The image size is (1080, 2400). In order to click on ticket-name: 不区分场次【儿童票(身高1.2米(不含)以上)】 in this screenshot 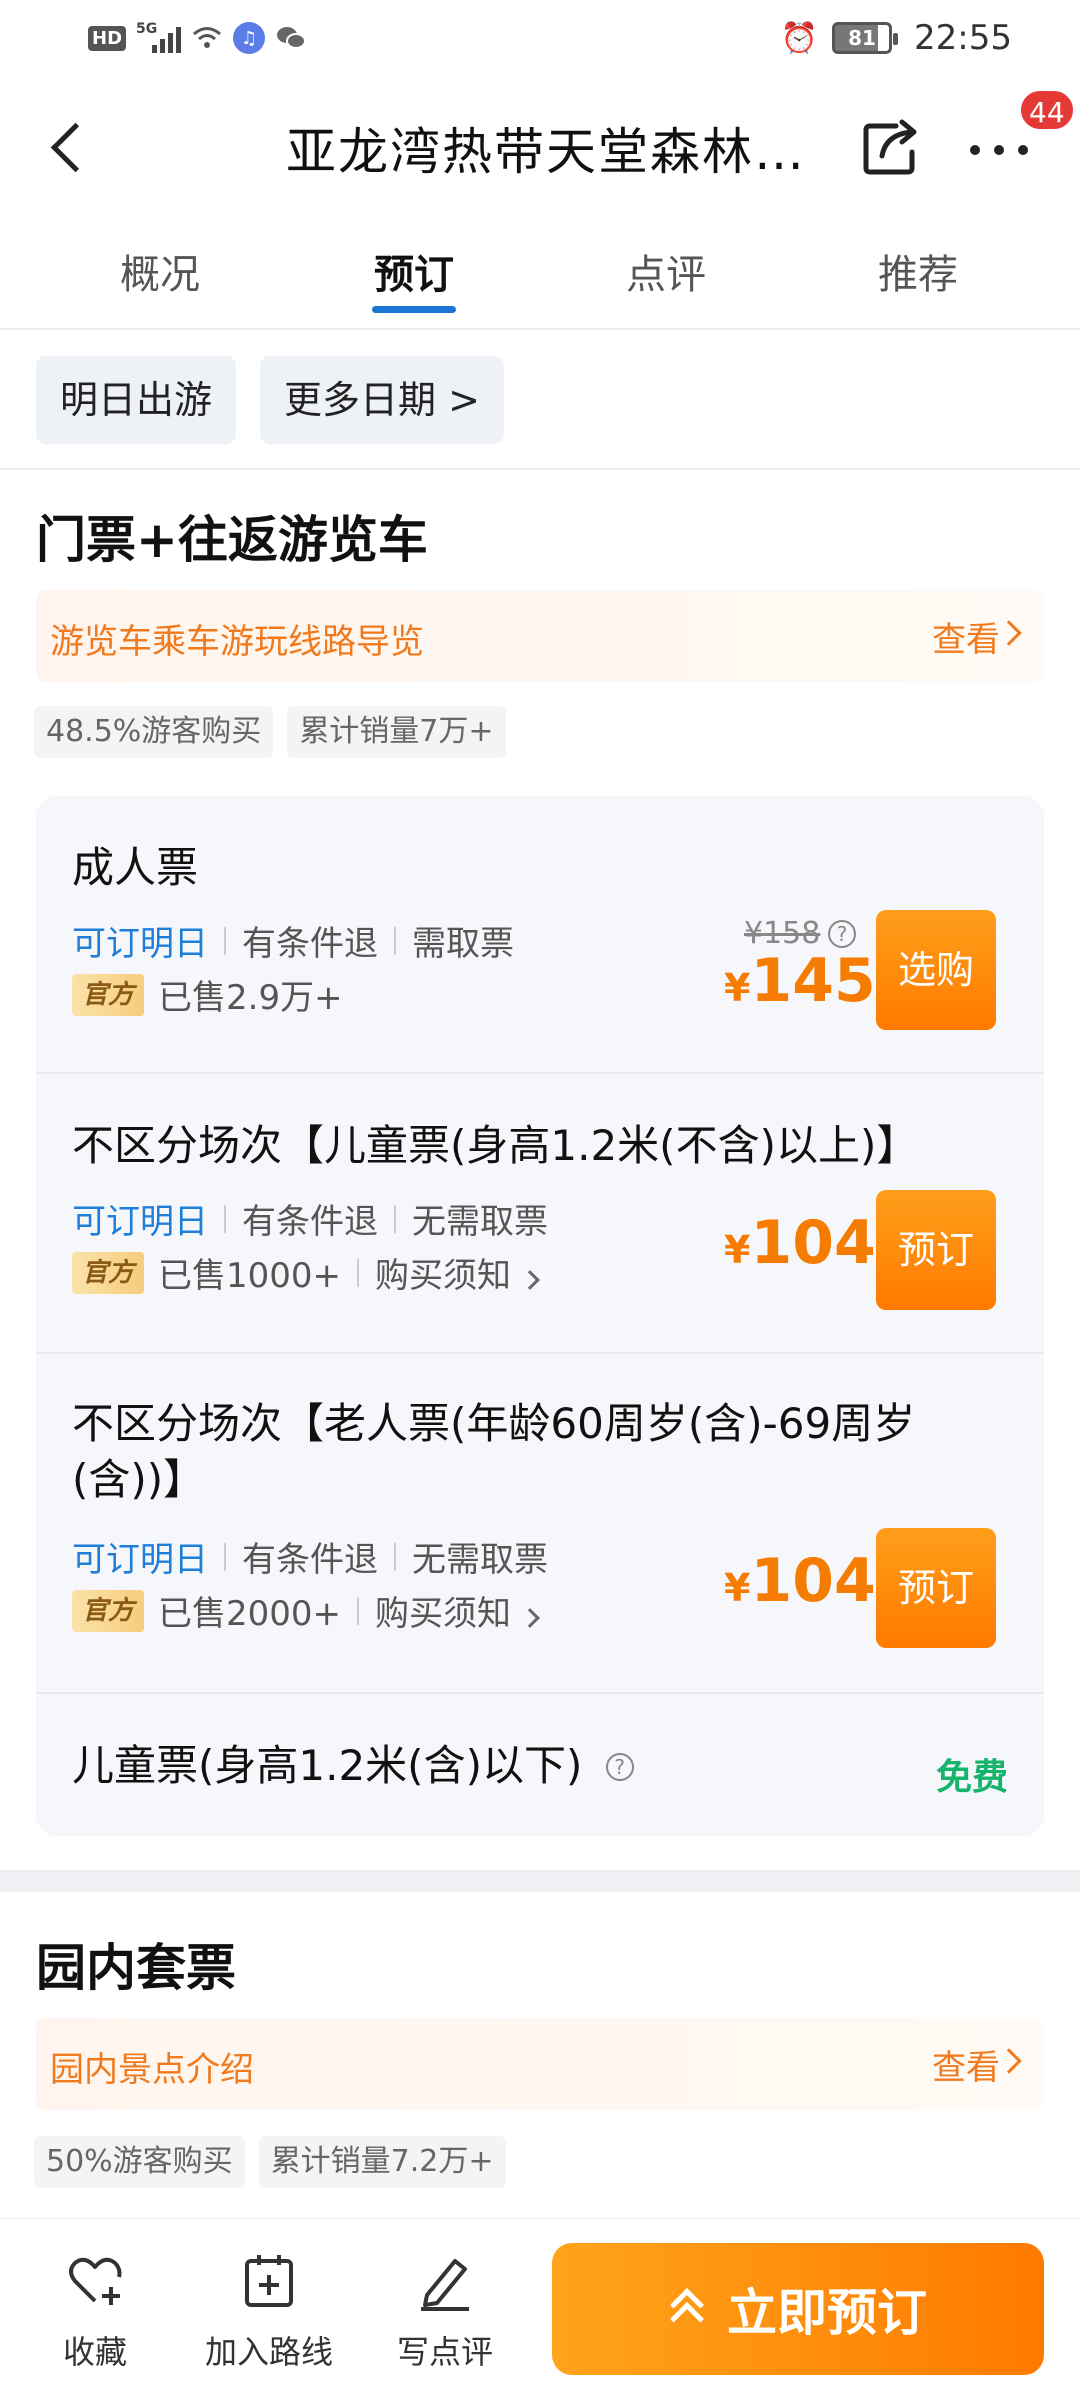, I will do `click(495, 1145)`.